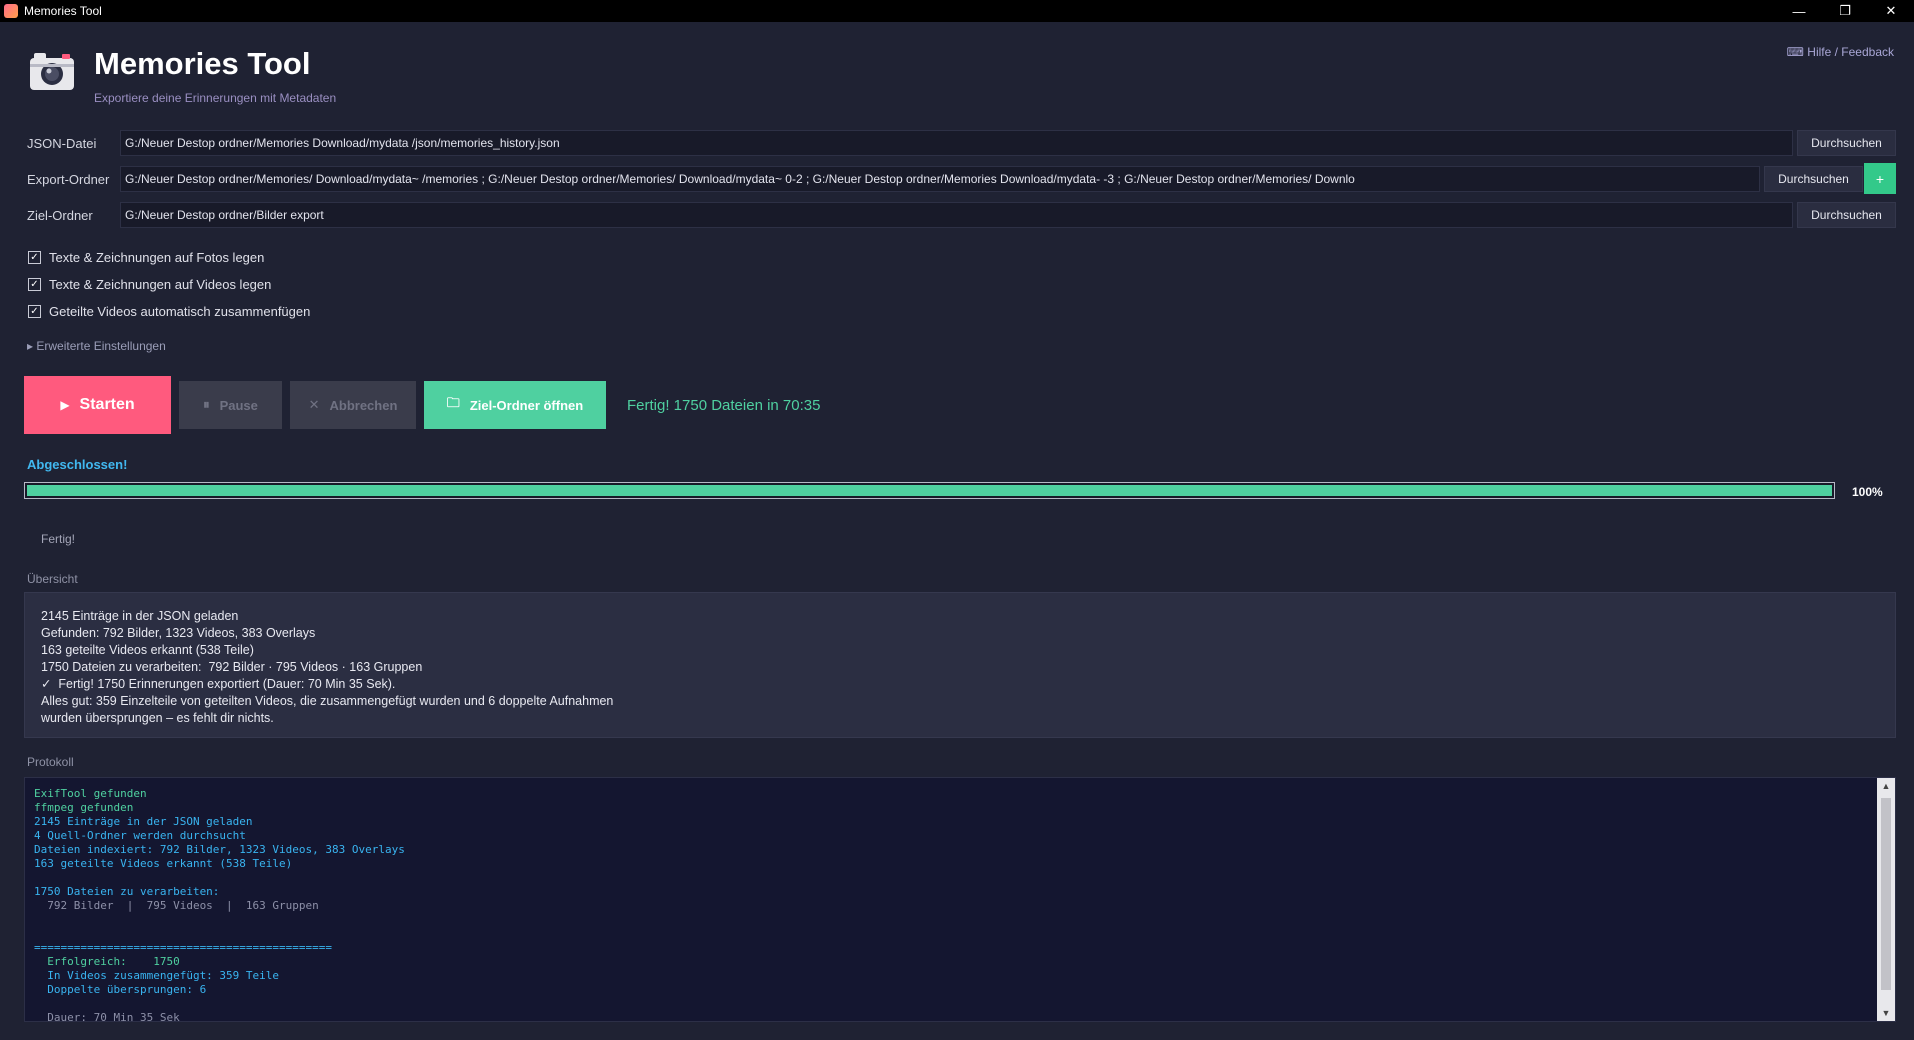 This screenshot has width=1914, height=1040. Describe the element at coordinates (62, 143) in the screenshot. I see `json-file-label: JSON-Datei` at that location.